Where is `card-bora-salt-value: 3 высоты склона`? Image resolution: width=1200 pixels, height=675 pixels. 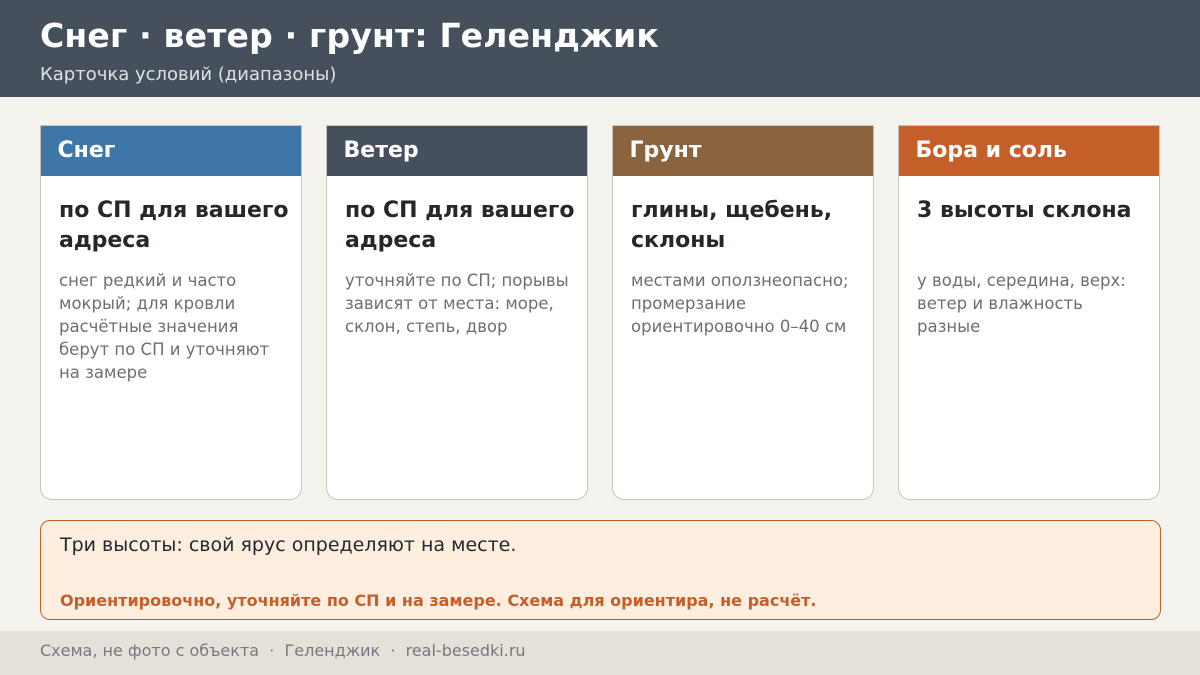
card-bora-salt-value: 3 высоты склона is located at coordinates (1024, 210).